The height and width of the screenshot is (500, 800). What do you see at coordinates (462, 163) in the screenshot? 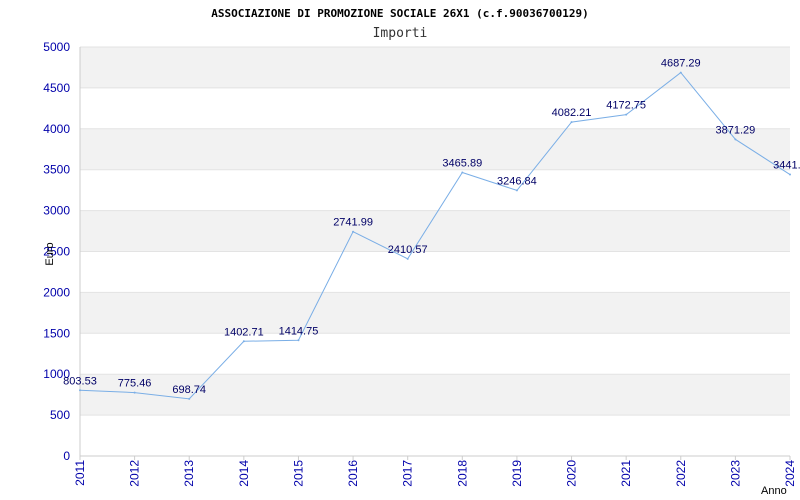
I see `data-label: 3465.89` at bounding box center [462, 163].